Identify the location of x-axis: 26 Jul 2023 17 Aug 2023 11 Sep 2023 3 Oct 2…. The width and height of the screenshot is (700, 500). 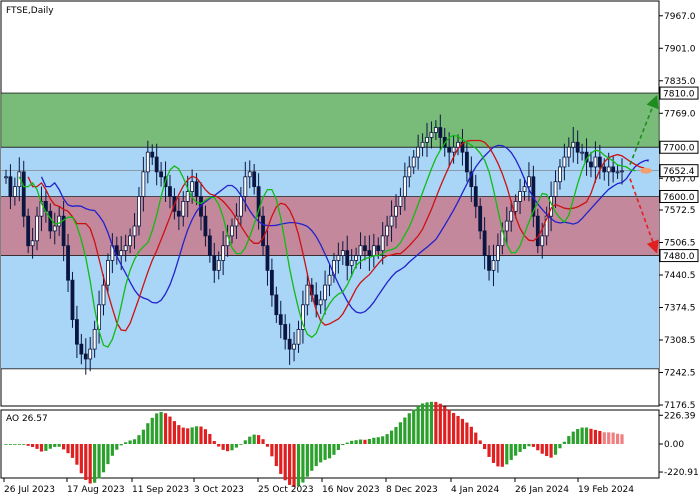
(318, 486).